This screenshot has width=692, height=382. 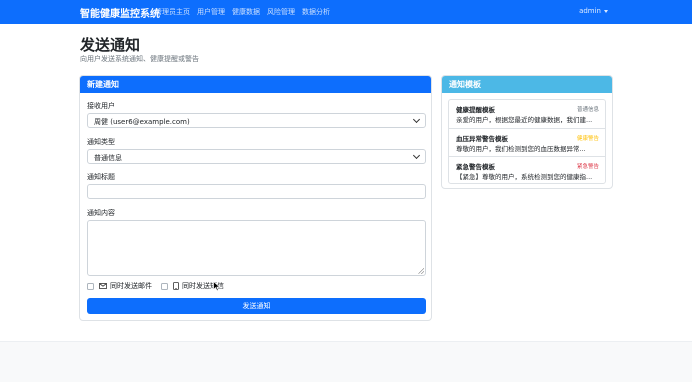 I want to click on template-name: 健康提醒模板, so click(x=475, y=110).